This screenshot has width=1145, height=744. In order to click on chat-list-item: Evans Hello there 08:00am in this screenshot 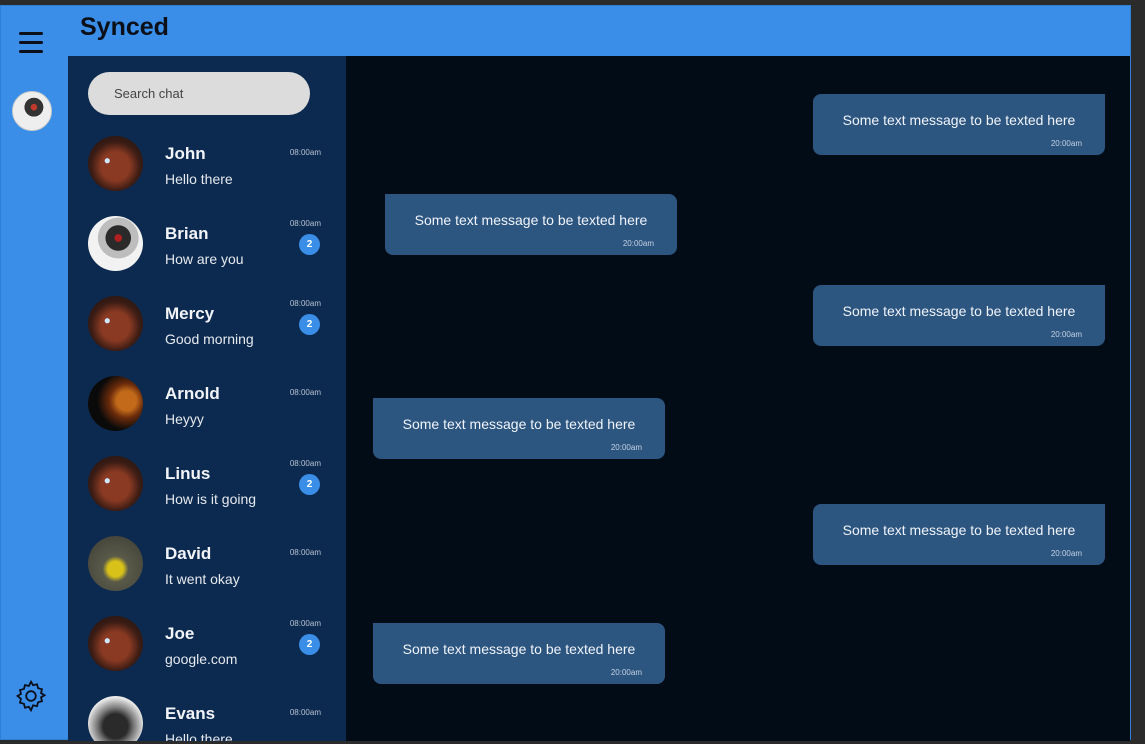, I will do `click(207, 717)`.